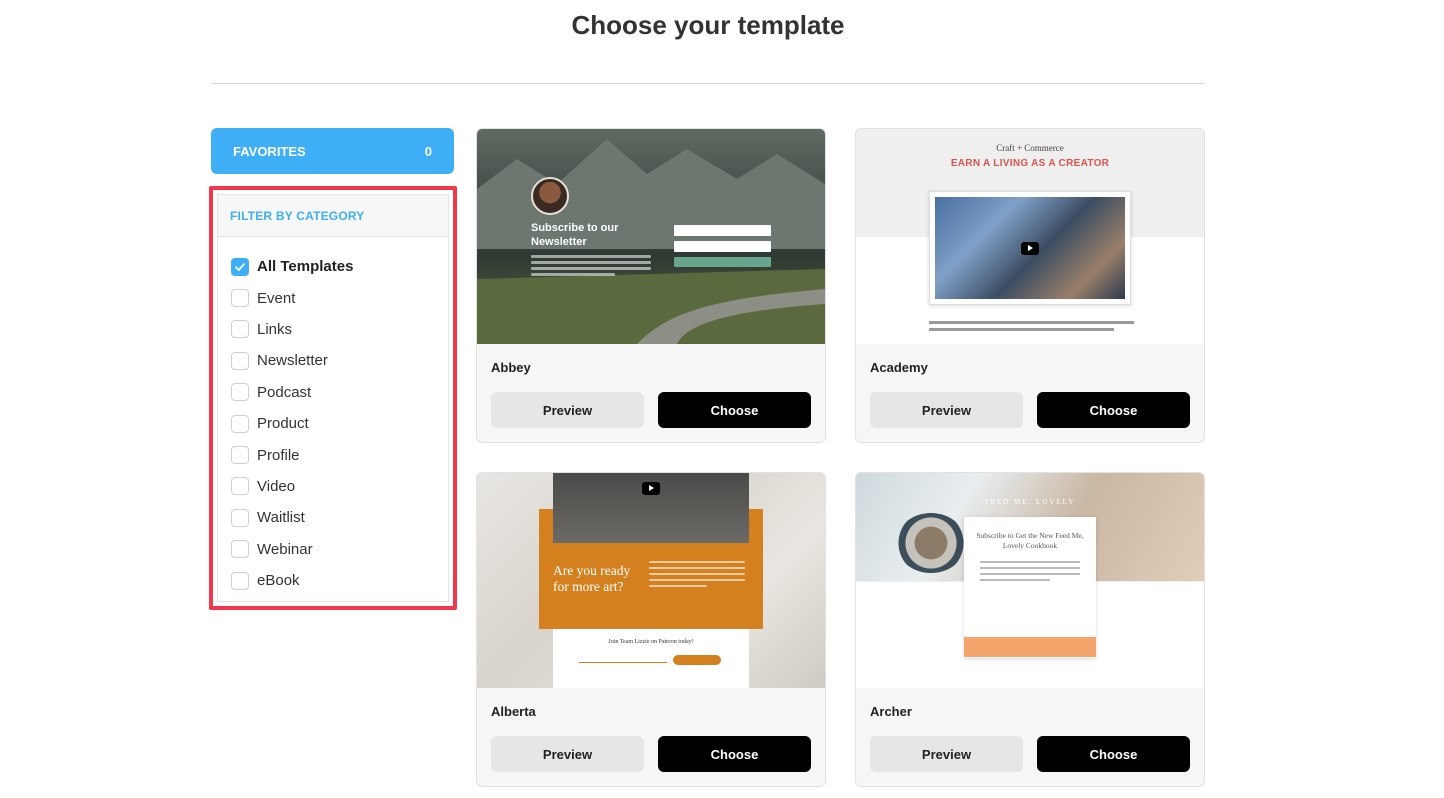 Image resolution: width=1444 pixels, height=798 pixels. Describe the element at coordinates (333, 297) in the screenshot. I see `filter-option-event: Event` at that location.